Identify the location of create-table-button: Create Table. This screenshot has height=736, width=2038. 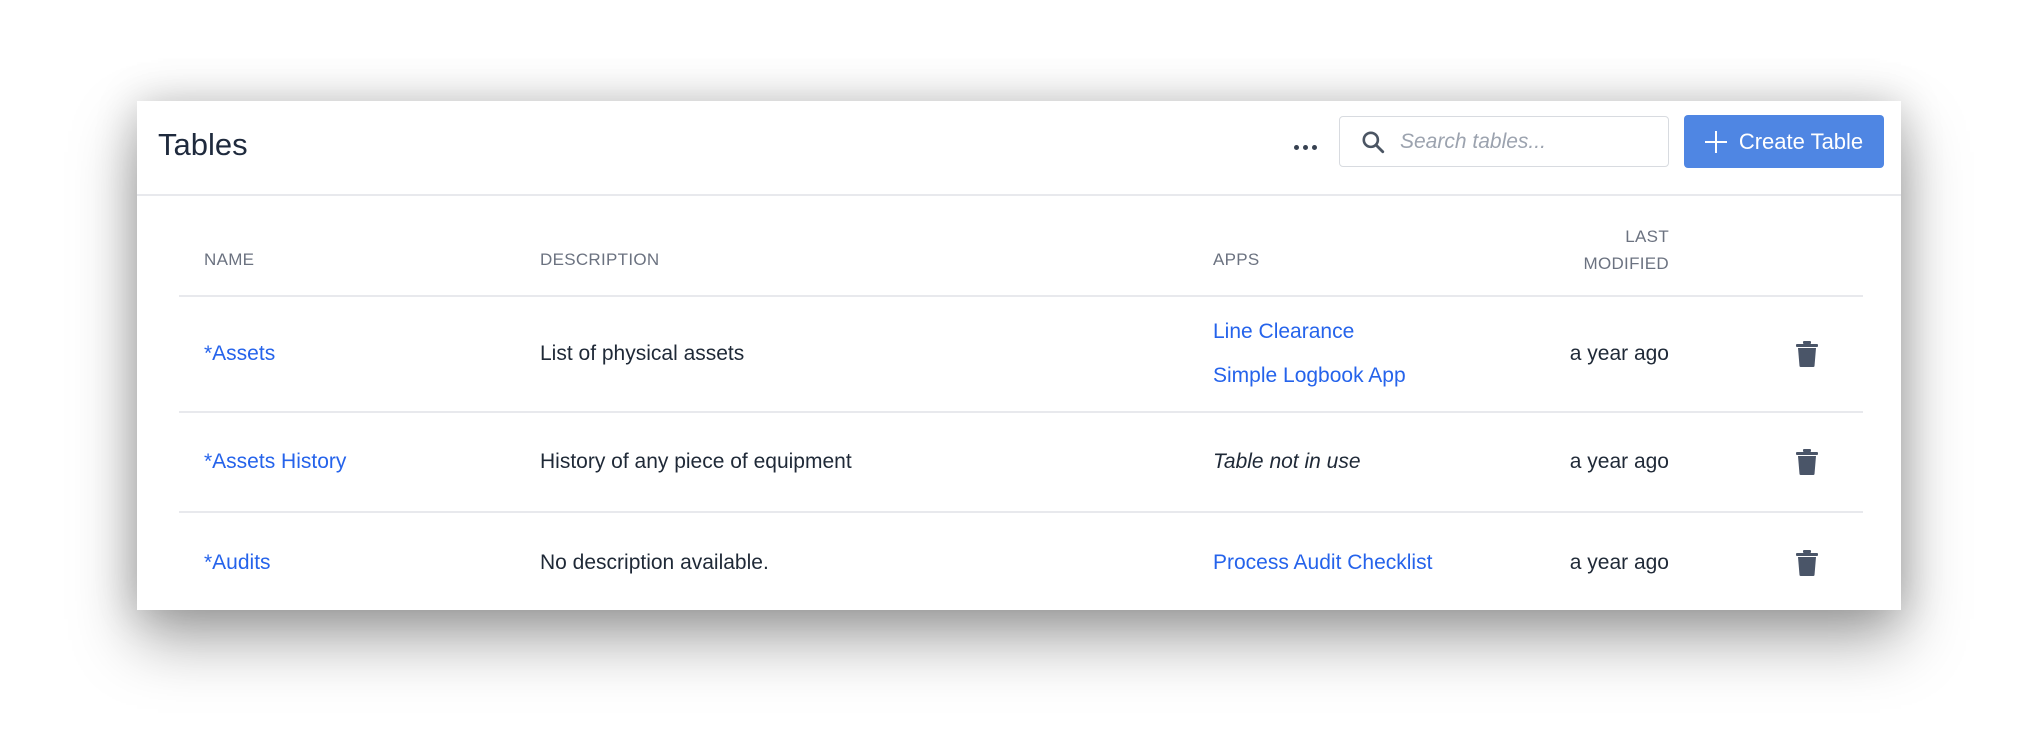
(1784, 141).